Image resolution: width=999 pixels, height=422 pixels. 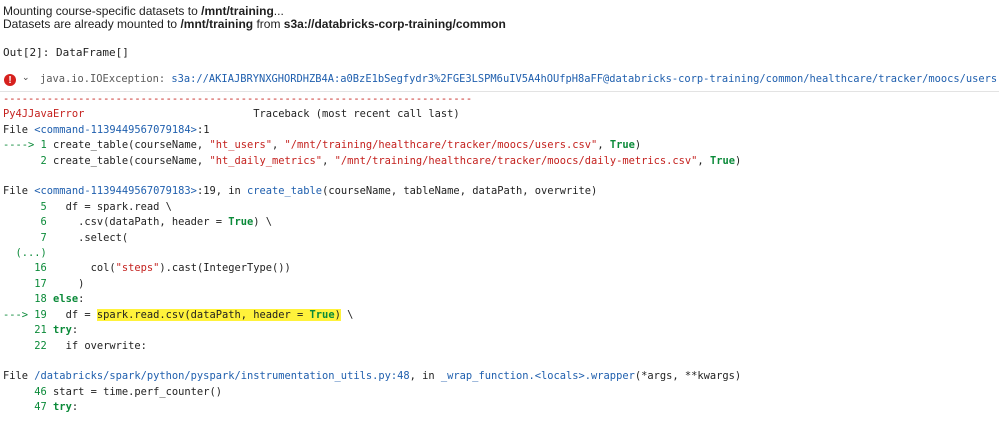 What do you see at coordinates (263, 222) in the screenshot?
I see `code-text: ) \` at bounding box center [263, 222].